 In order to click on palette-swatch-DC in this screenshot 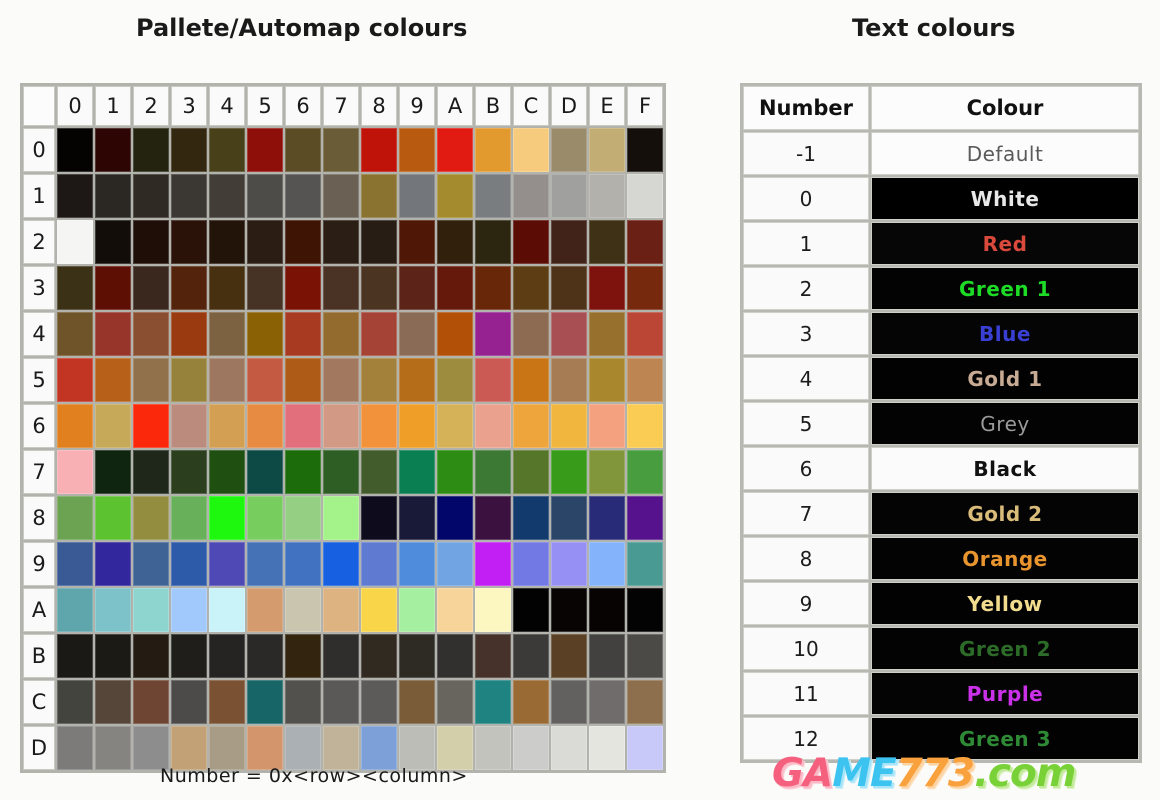, I will do `click(531, 748)`.